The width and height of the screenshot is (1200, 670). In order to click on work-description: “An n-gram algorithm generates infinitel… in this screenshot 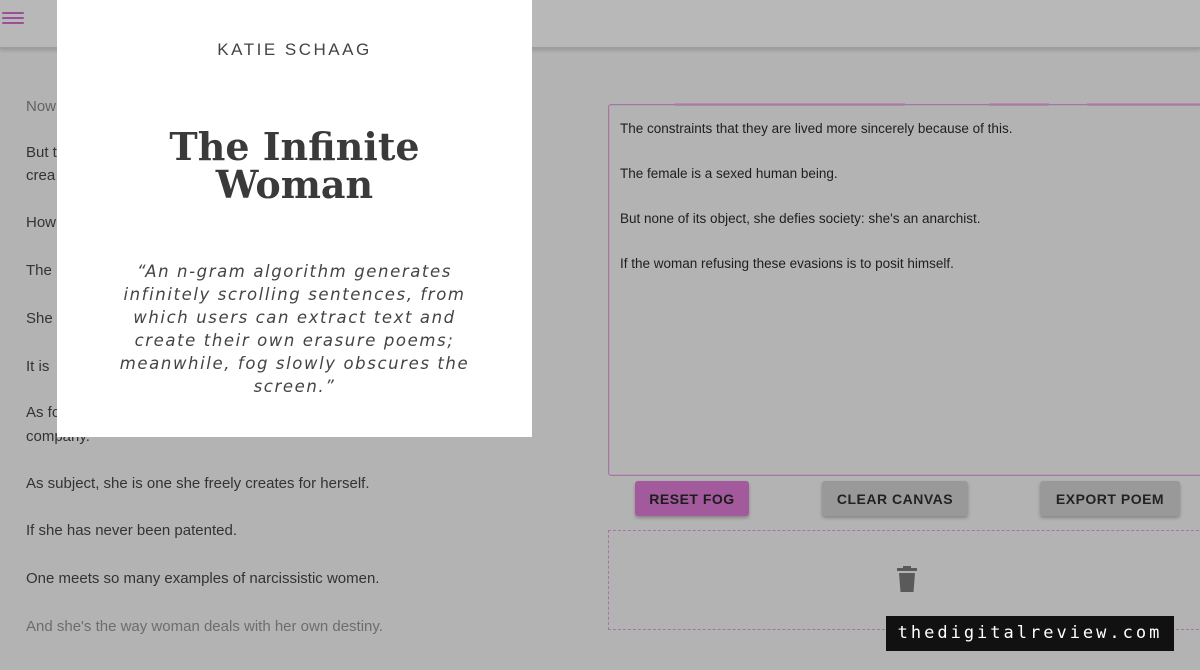, I will do `click(294, 329)`.